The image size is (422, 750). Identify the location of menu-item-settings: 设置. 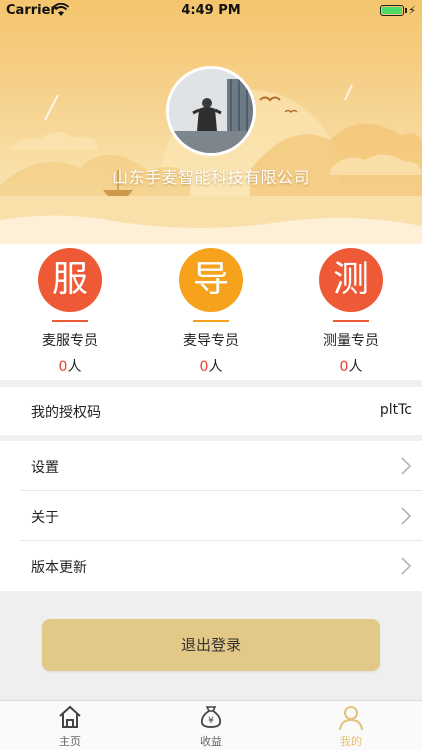
(211, 466).